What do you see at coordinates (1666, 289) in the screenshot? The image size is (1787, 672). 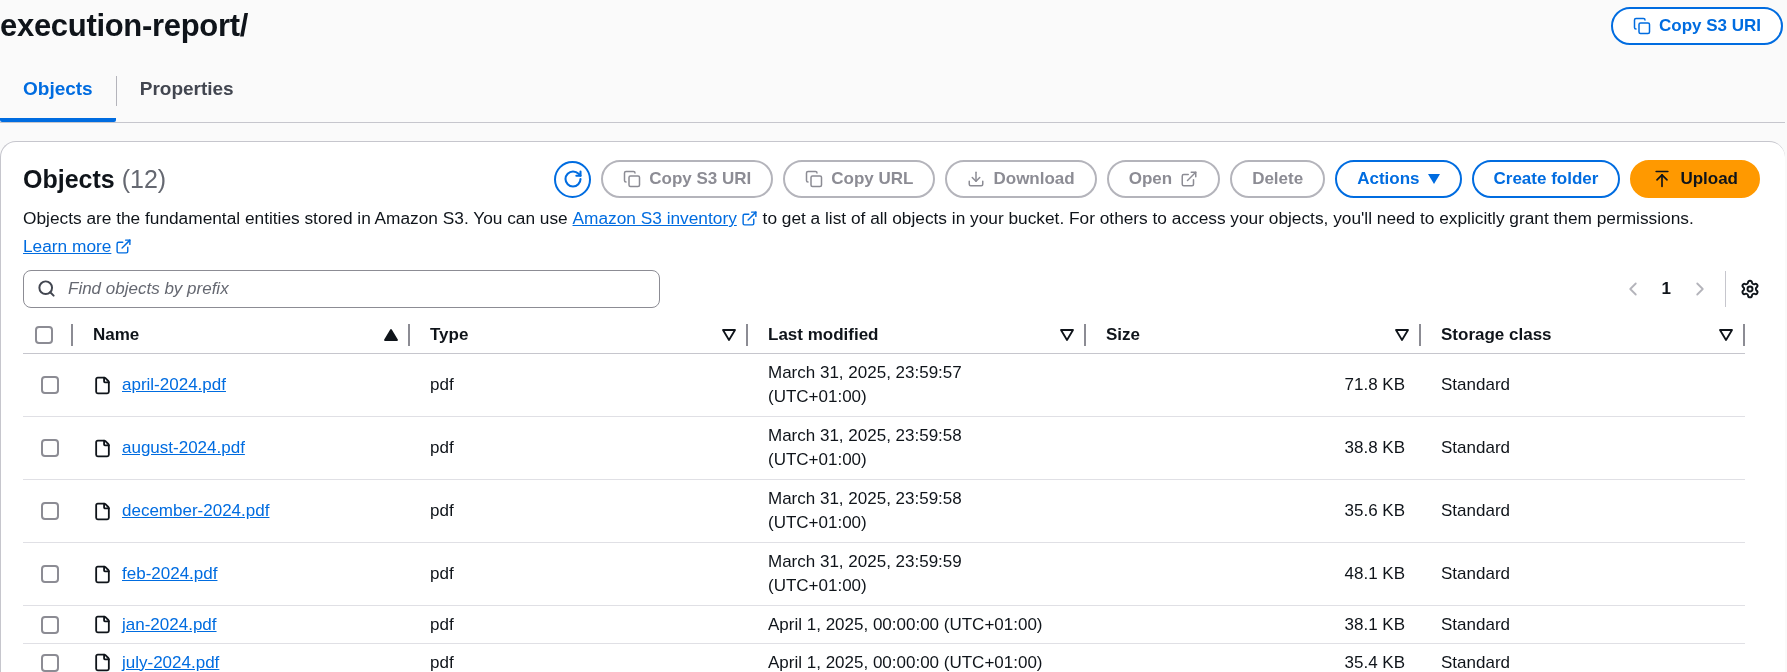 I see `page-number: 1` at bounding box center [1666, 289].